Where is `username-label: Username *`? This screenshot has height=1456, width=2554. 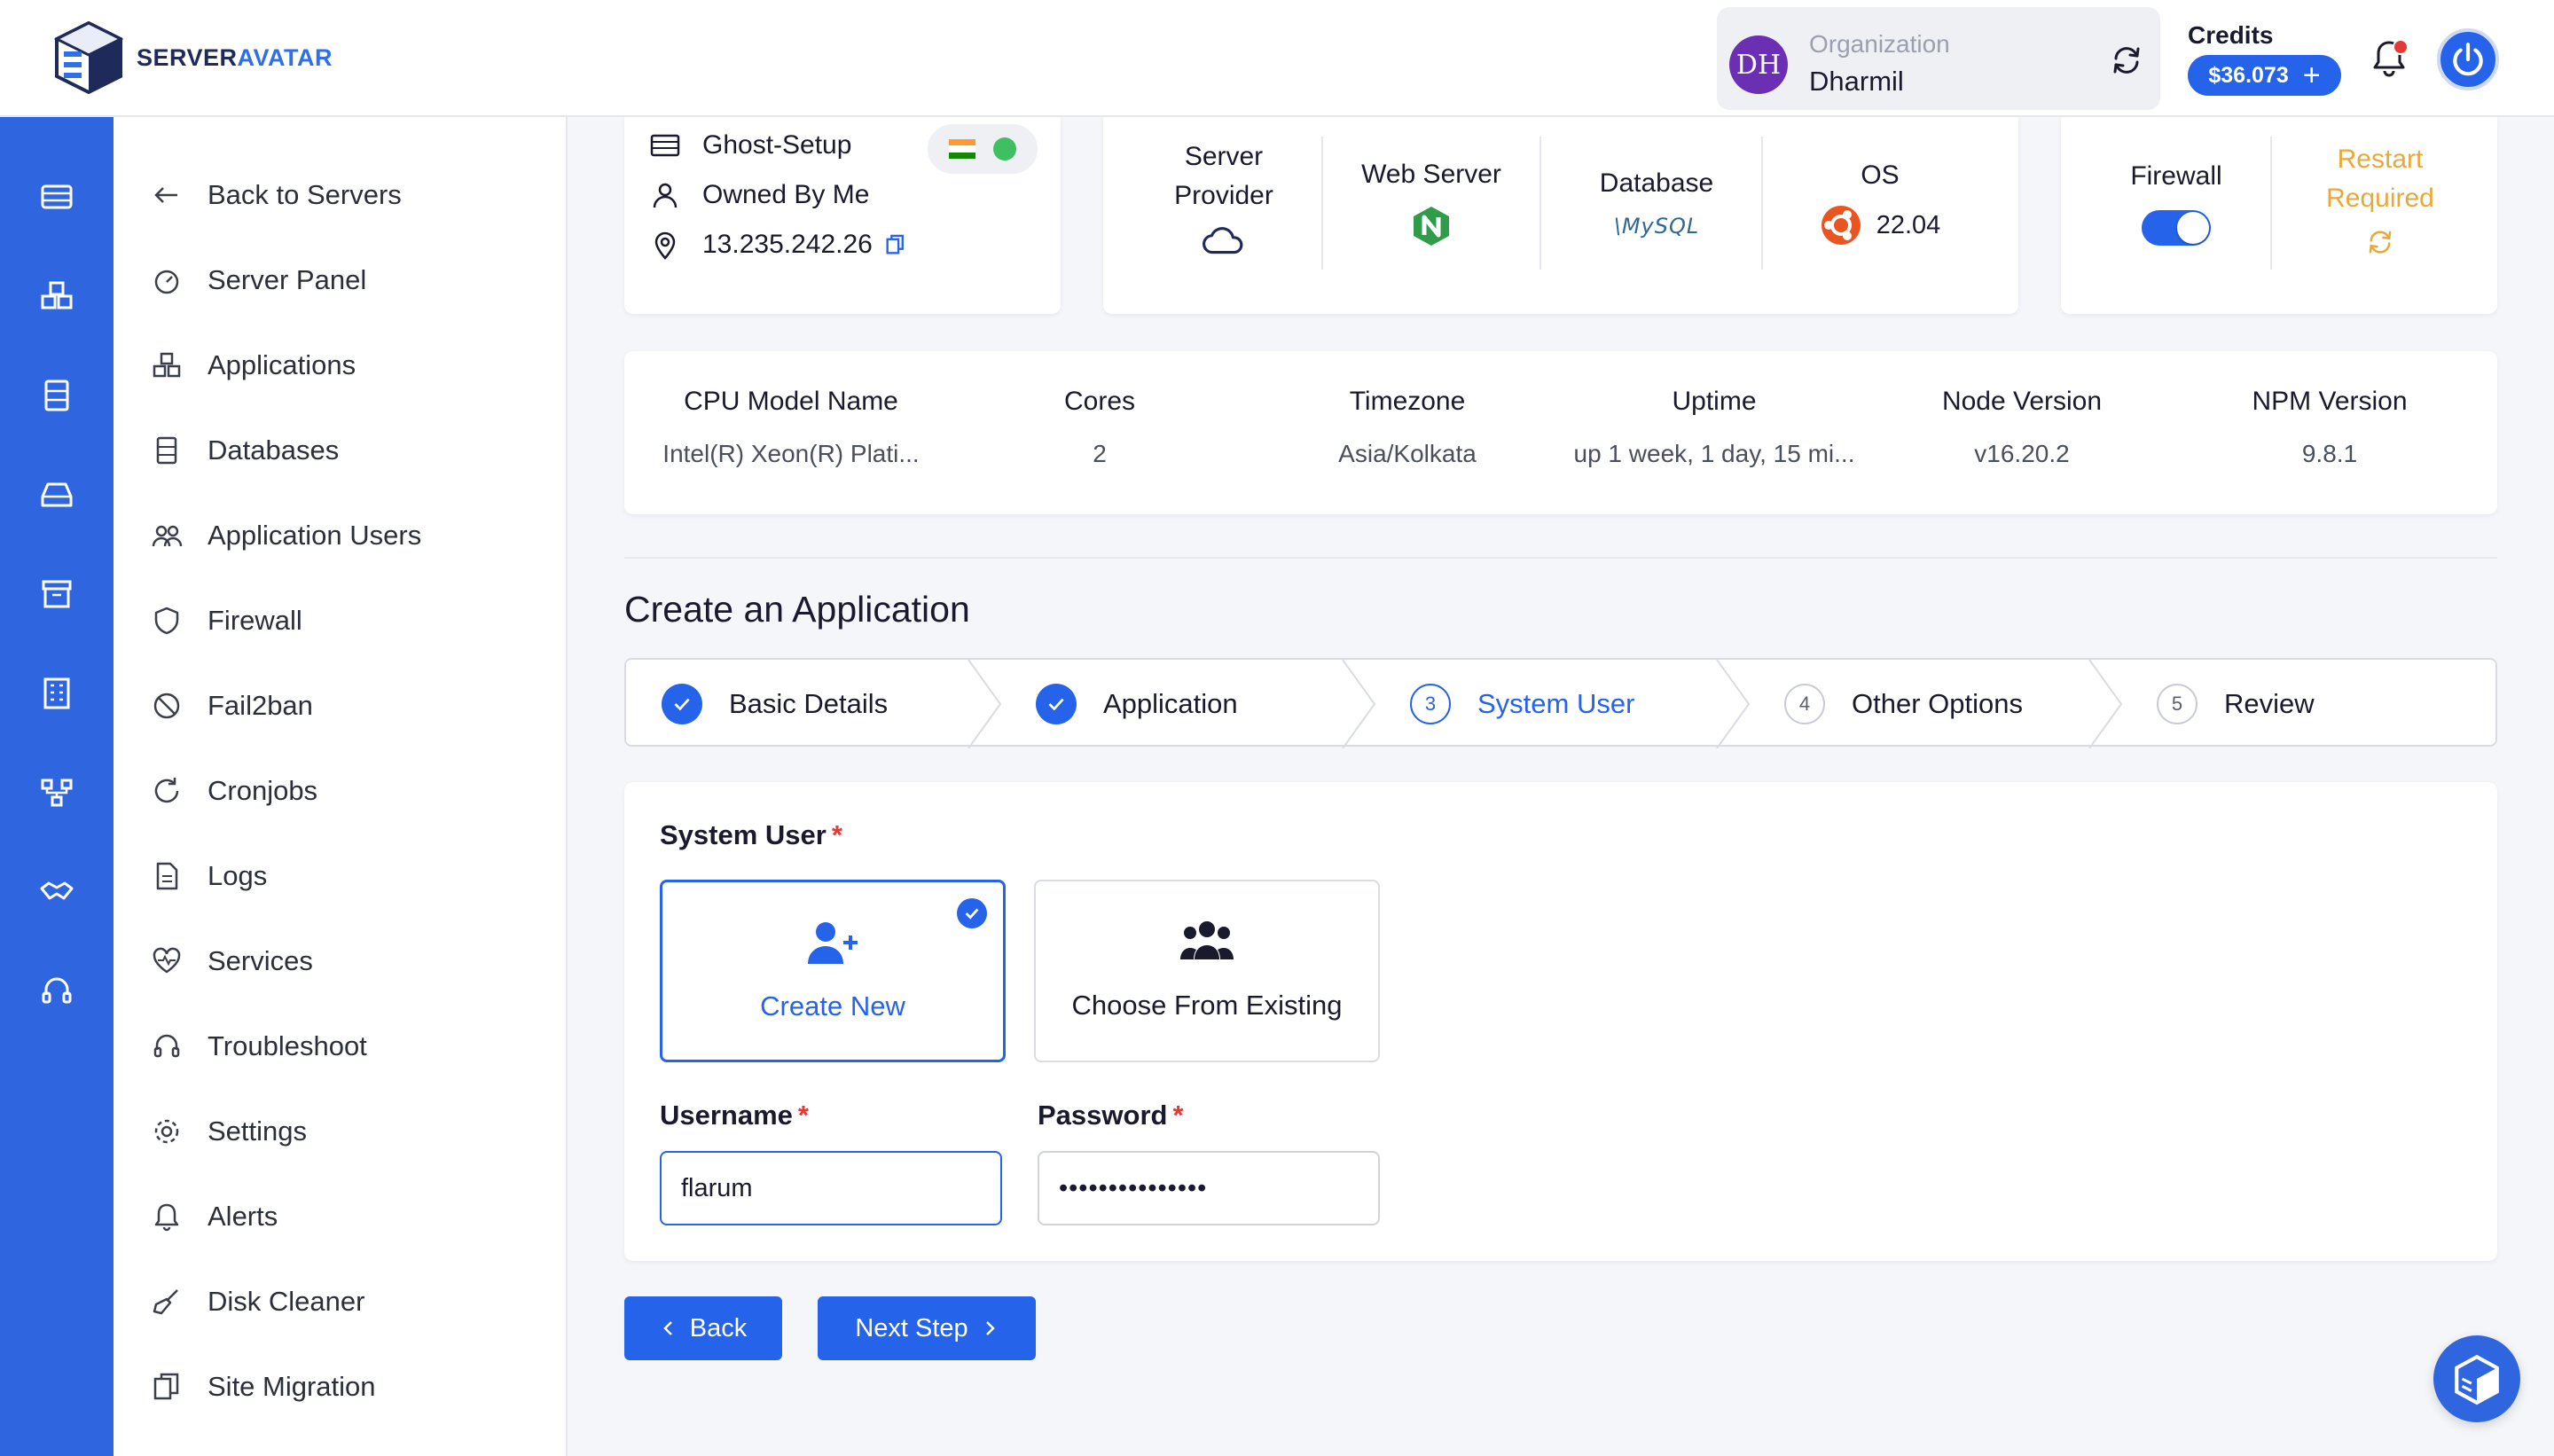
username-label: Username * is located at coordinates (734, 1115).